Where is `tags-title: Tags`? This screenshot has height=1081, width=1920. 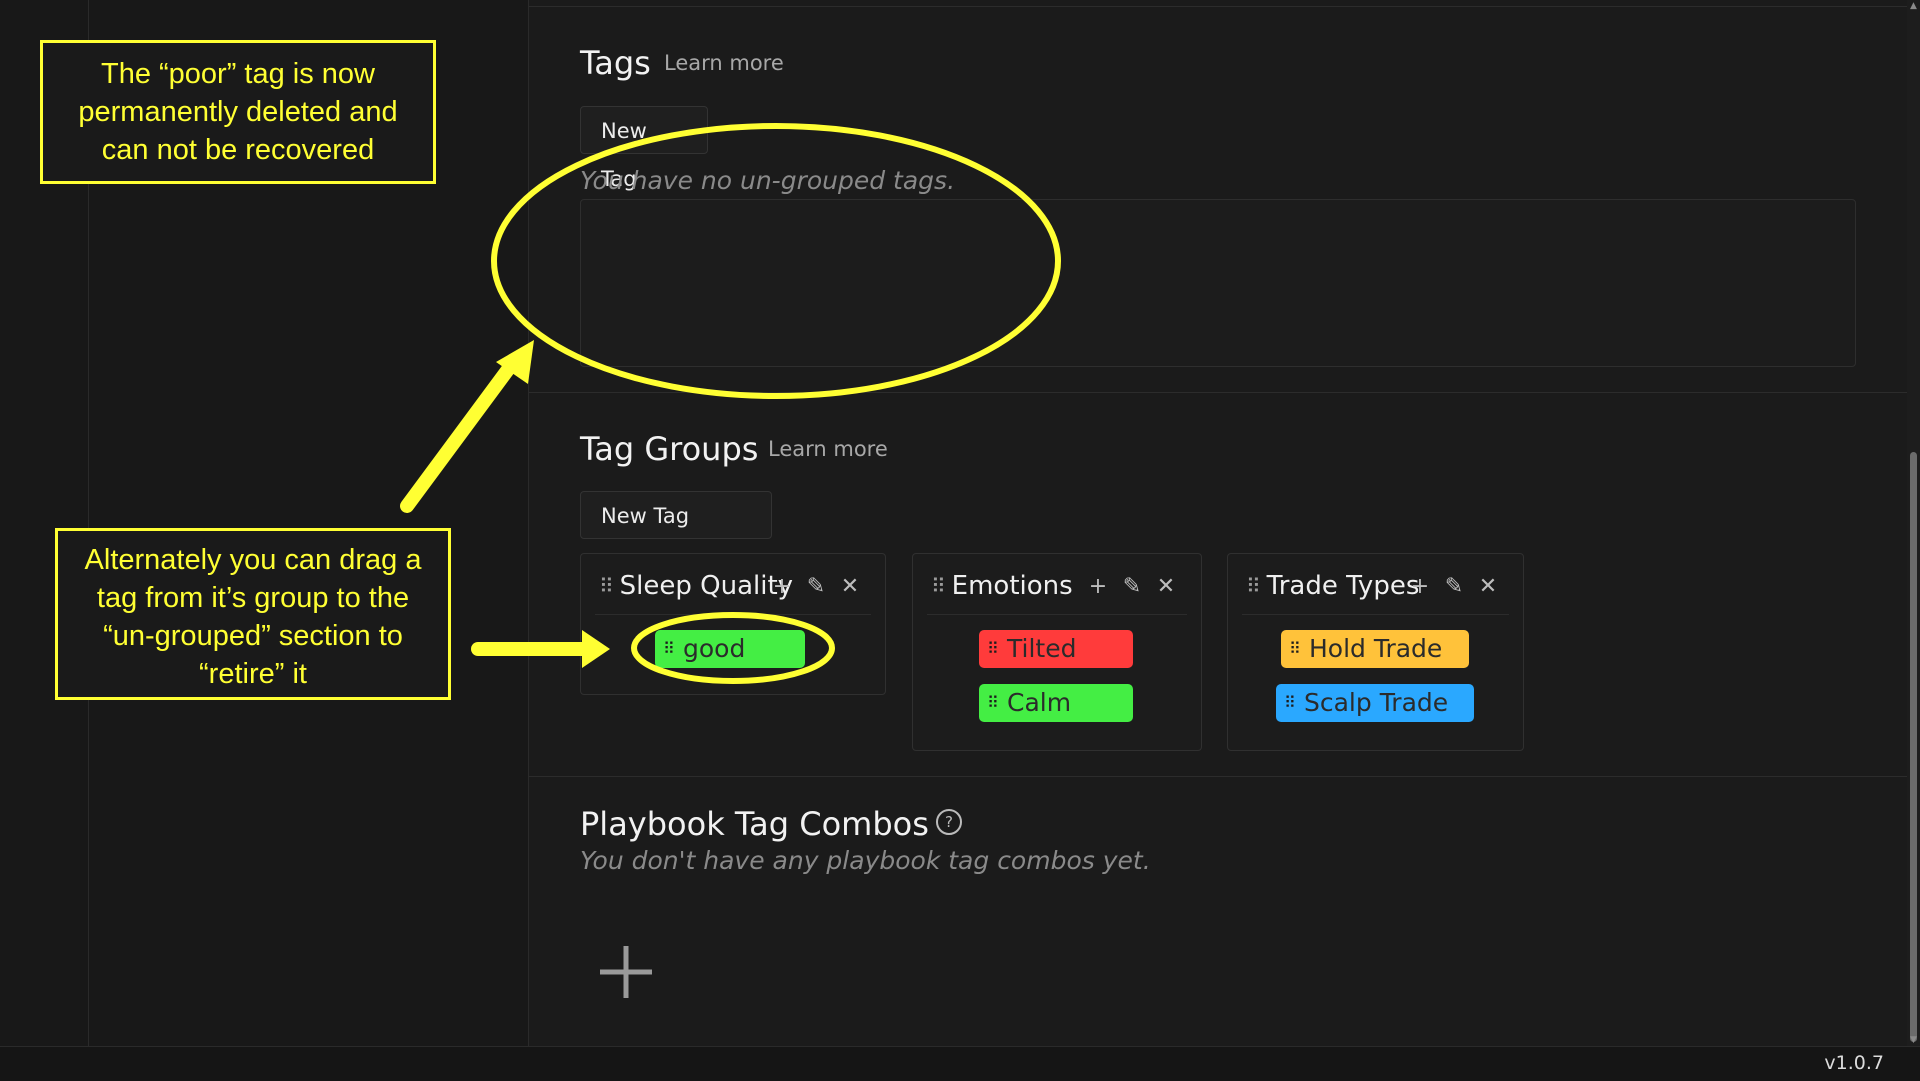 tags-title: Tags is located at coordinates (615, 63).